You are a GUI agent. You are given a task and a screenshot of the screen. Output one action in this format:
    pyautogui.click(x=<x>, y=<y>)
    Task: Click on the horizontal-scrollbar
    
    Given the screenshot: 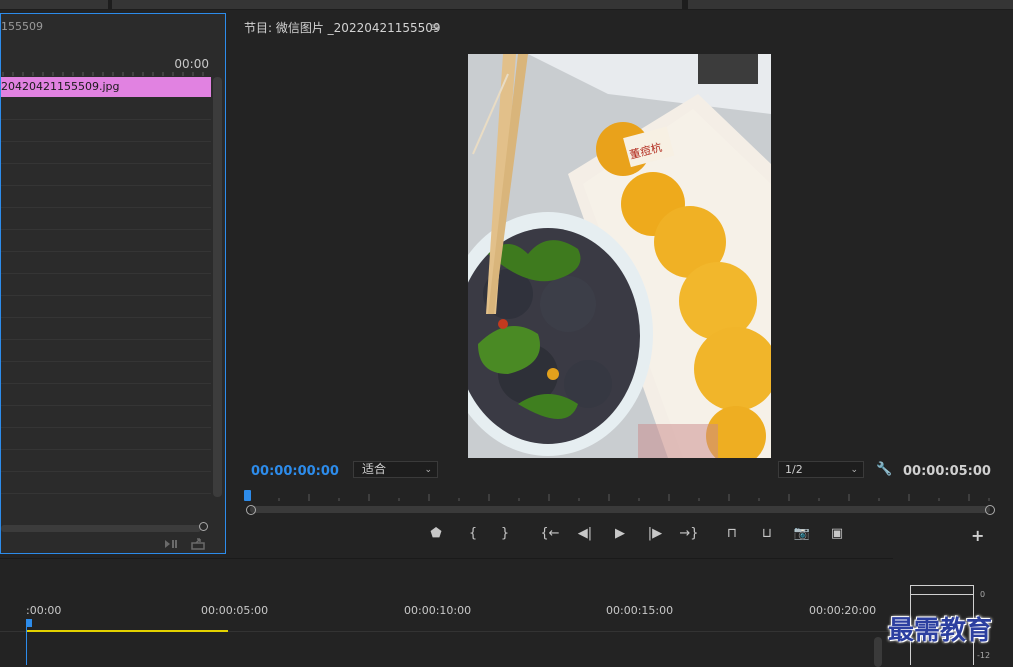 What is the action you would take?
    pyautogui.click(x=101, y=528)
    